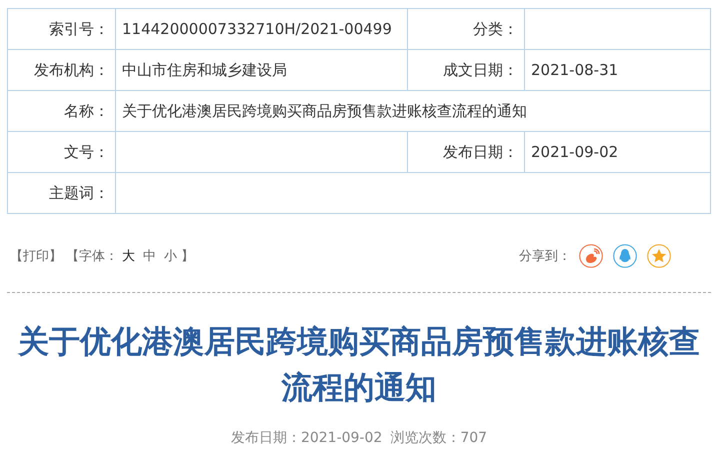  What do you see at coordinates (439, 438) in the screenshot?
I see `view-count: 浏览次数：707` at bounding box center [439, 438].